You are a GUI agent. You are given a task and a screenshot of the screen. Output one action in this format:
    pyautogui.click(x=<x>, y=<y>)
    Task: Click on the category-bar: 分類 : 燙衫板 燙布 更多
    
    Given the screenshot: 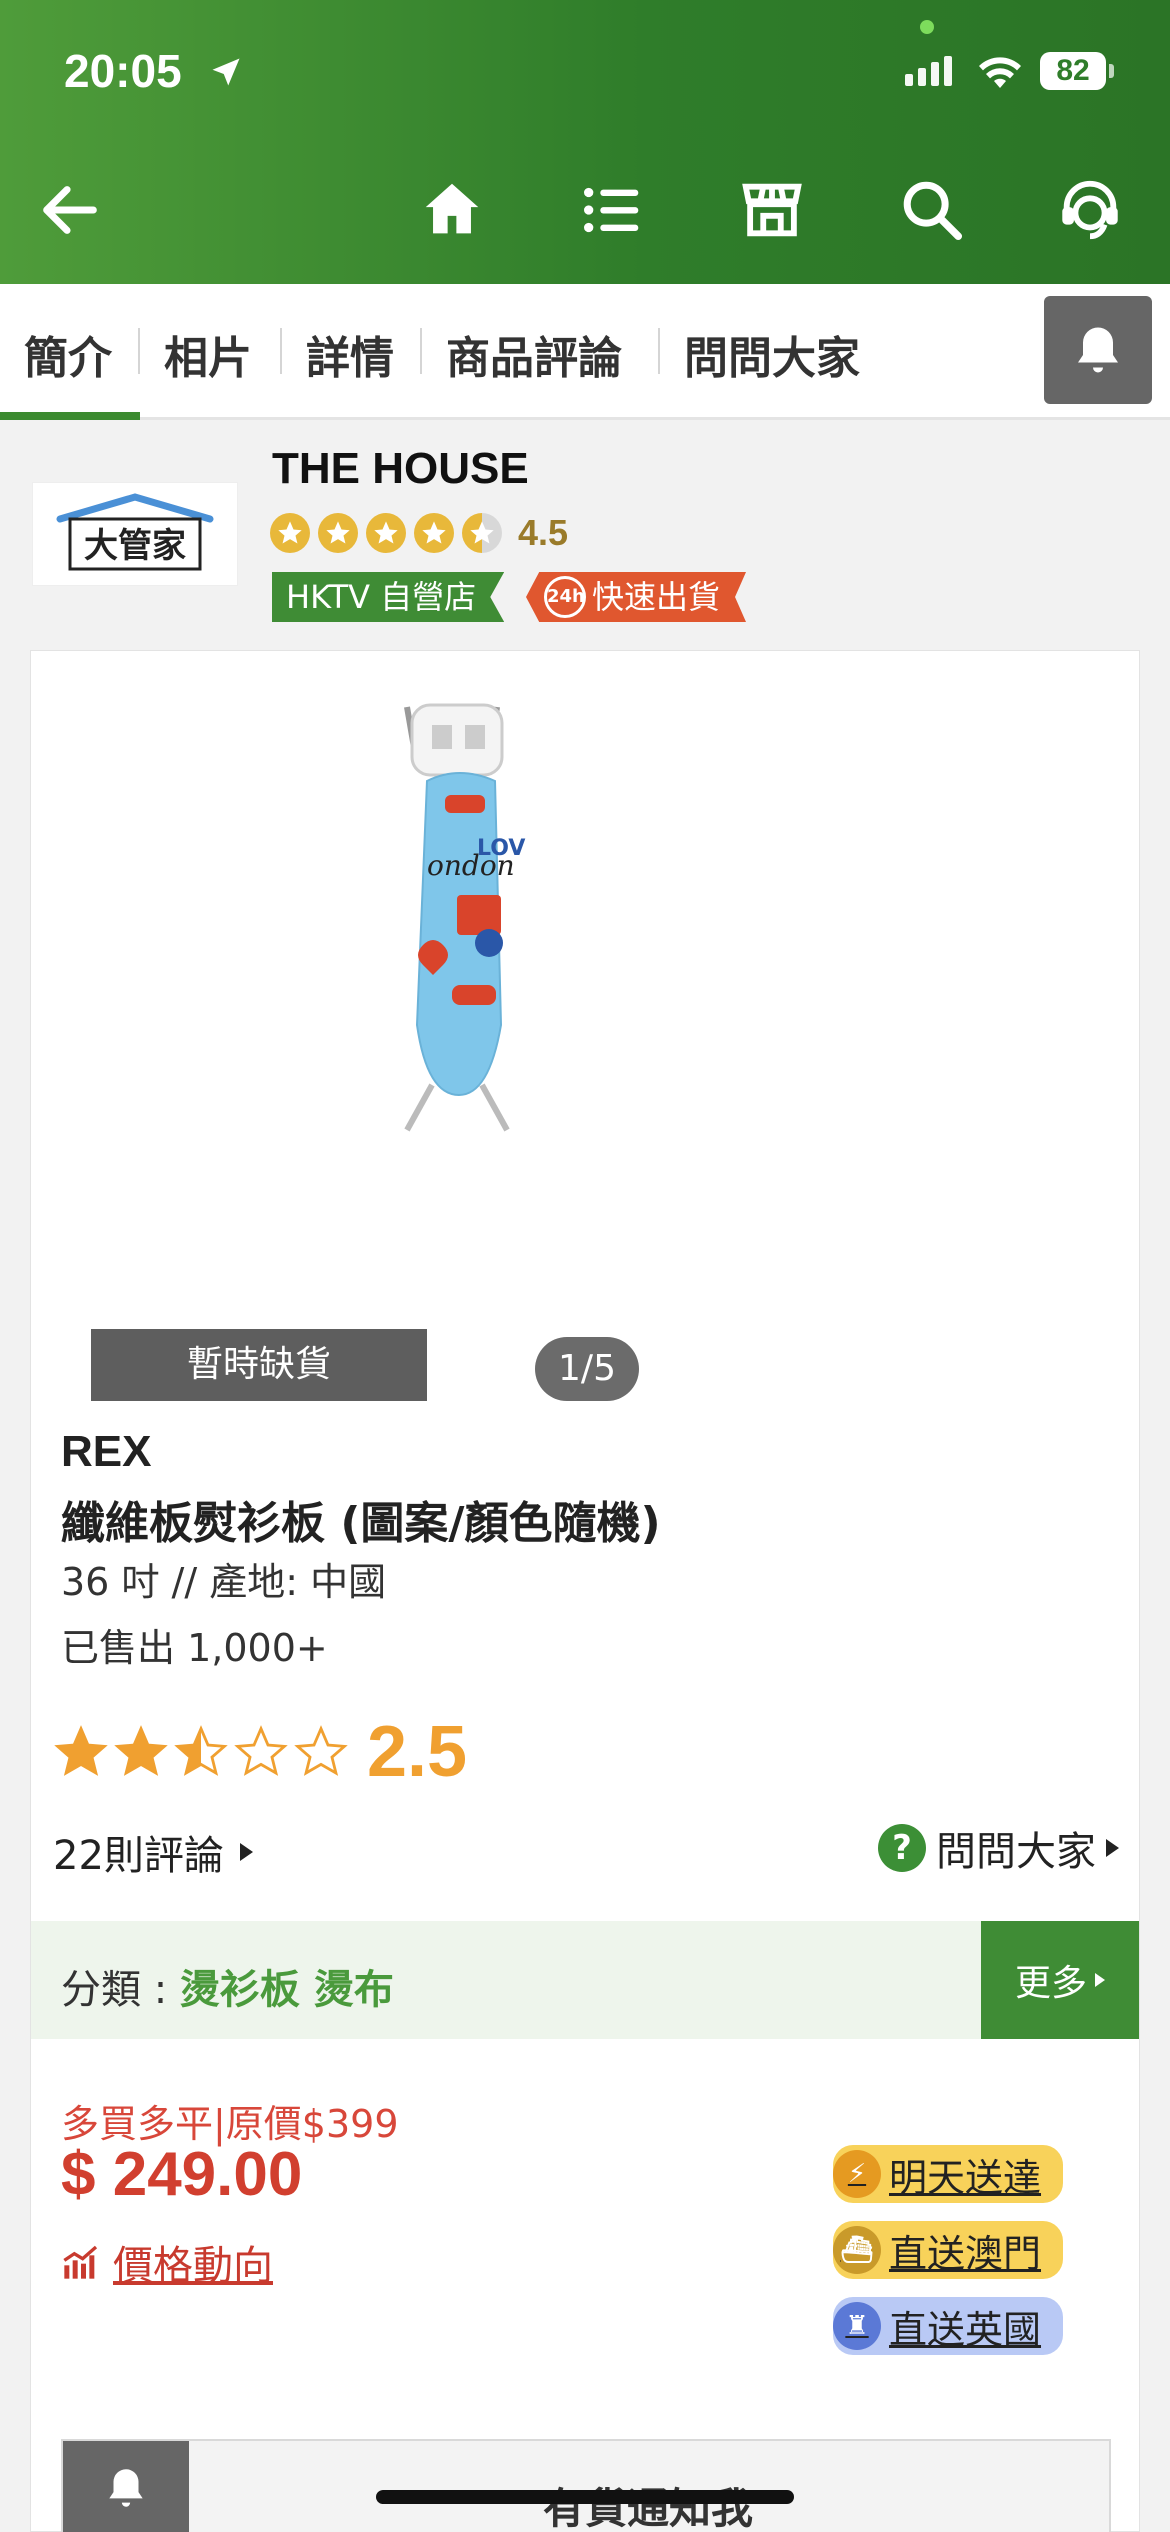 What is the action you would take?
    pyautogui.click(x=585, y=1980)
    